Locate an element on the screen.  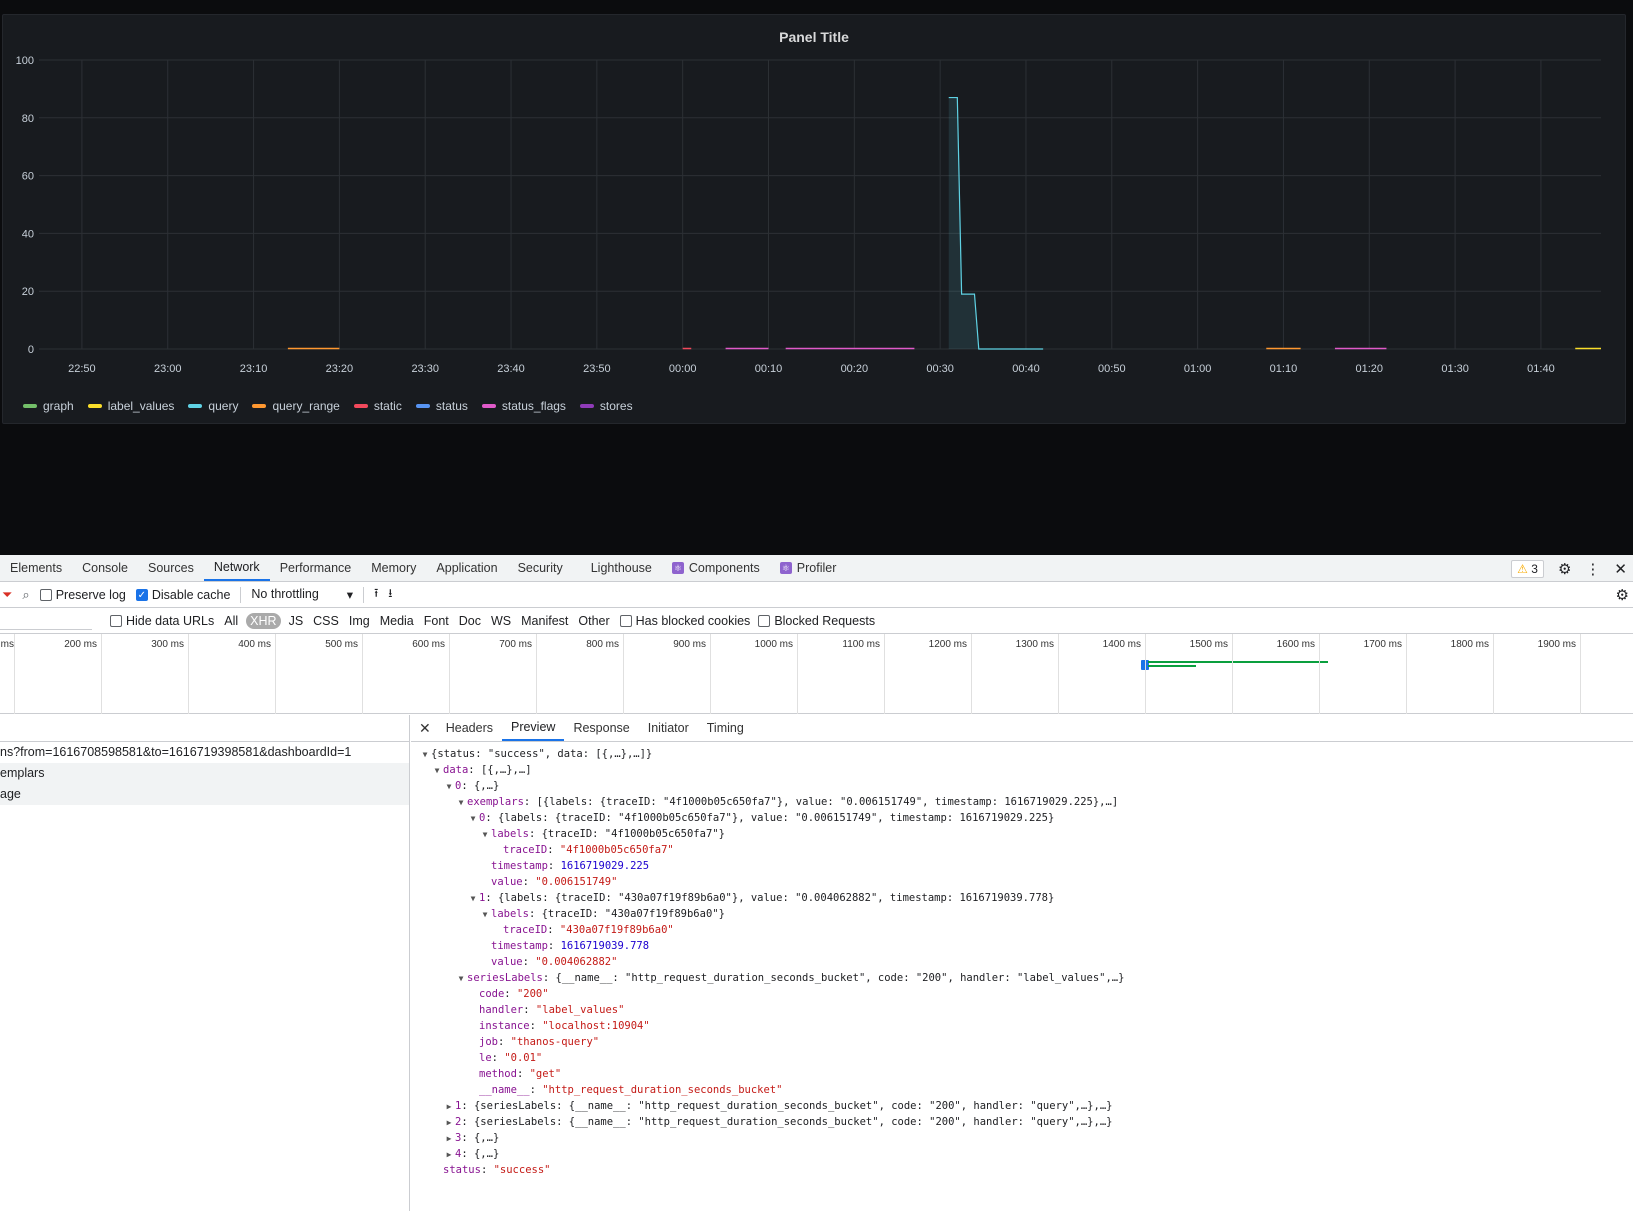
type-filter-ws: WS is located at coordinates (501, 621).